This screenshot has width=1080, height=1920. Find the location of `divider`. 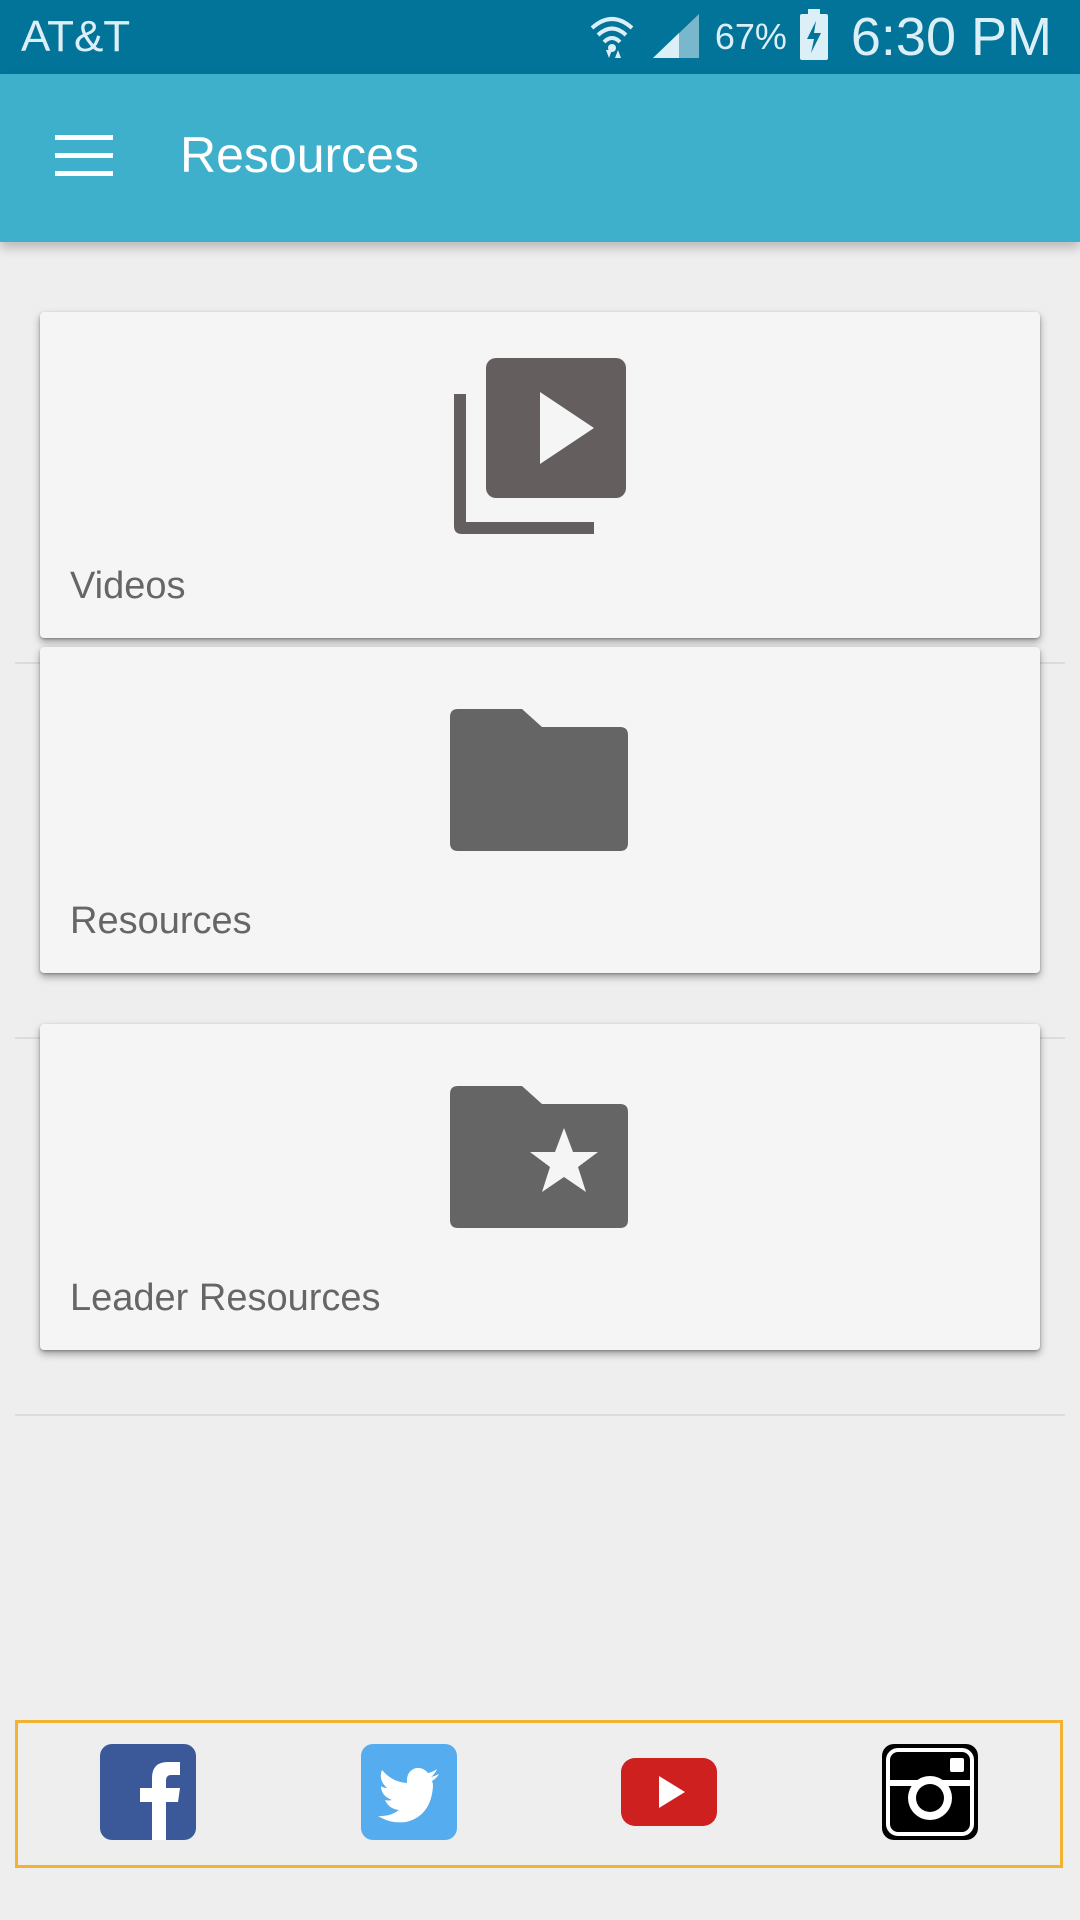

divider is located at coordinates (540, 1415).